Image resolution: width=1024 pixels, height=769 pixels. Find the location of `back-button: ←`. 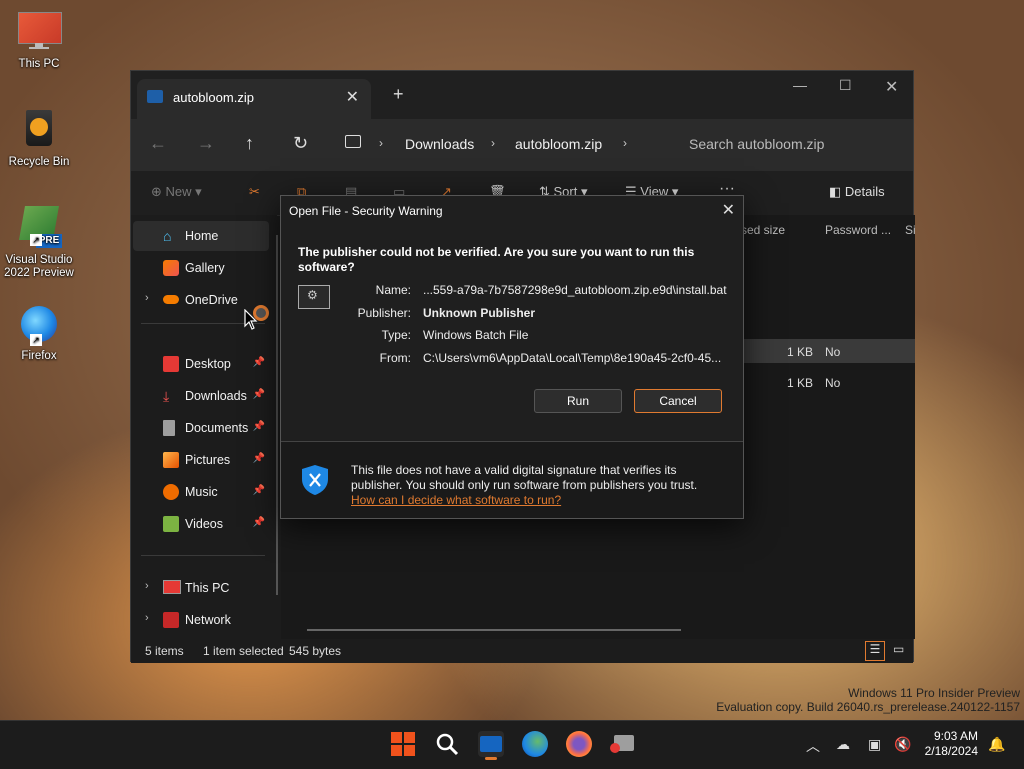

back-button: ← is located at coordinates (158, 143).